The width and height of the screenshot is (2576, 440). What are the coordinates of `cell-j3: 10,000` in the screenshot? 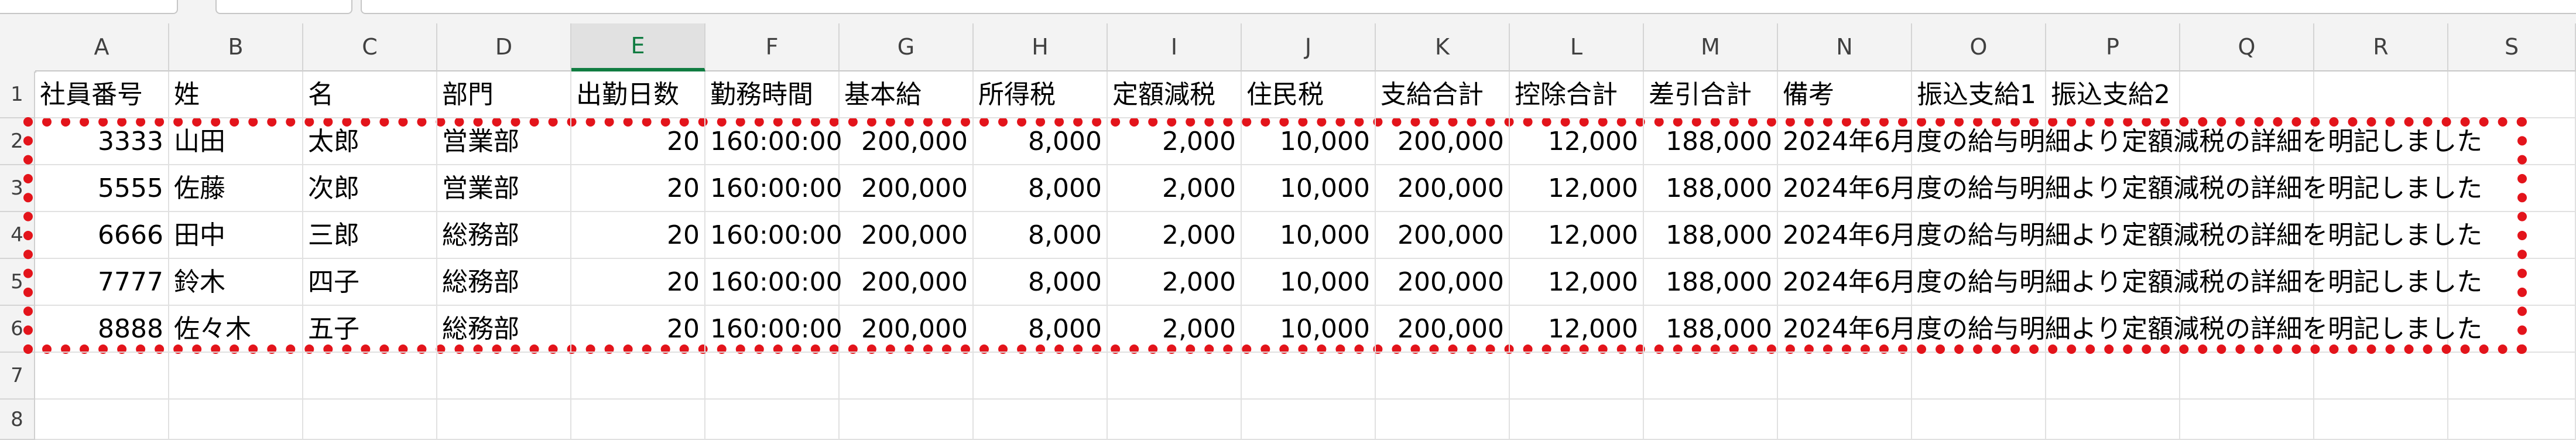 It's located at (1309, 188).